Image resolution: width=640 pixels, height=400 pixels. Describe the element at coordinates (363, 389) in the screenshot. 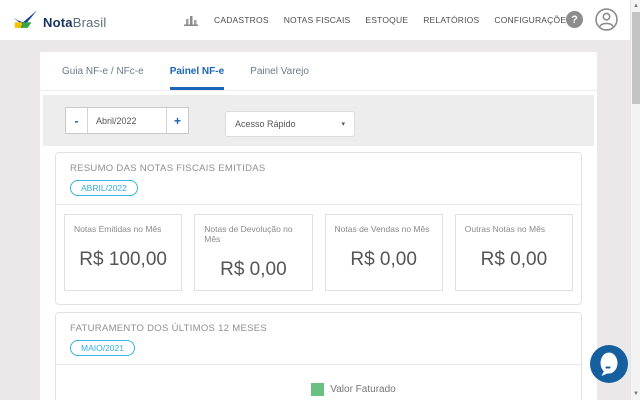

I see `legend-label: Valor Faturado` at that location.